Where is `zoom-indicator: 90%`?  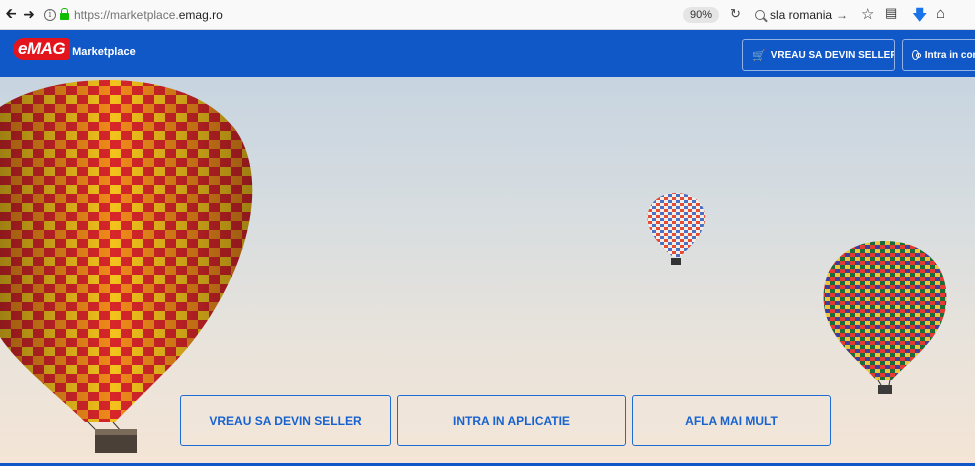
zoom-indicator: 90% is located at coordinates (701, 15).